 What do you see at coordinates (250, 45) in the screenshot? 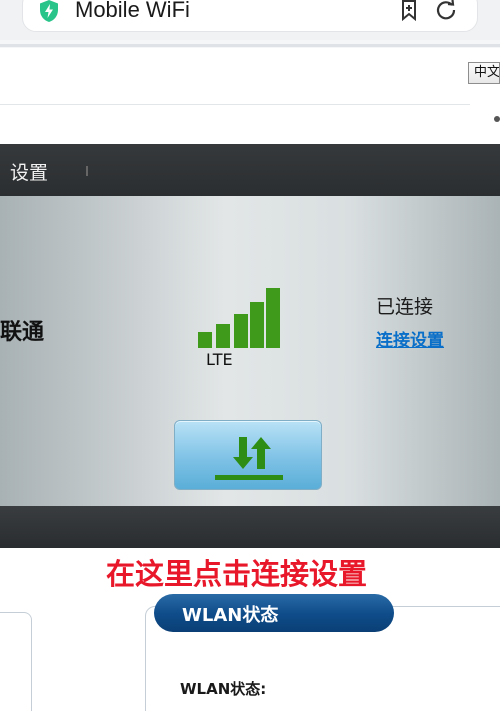
I see `toolbar-divider` at bounding box center [250, 45].